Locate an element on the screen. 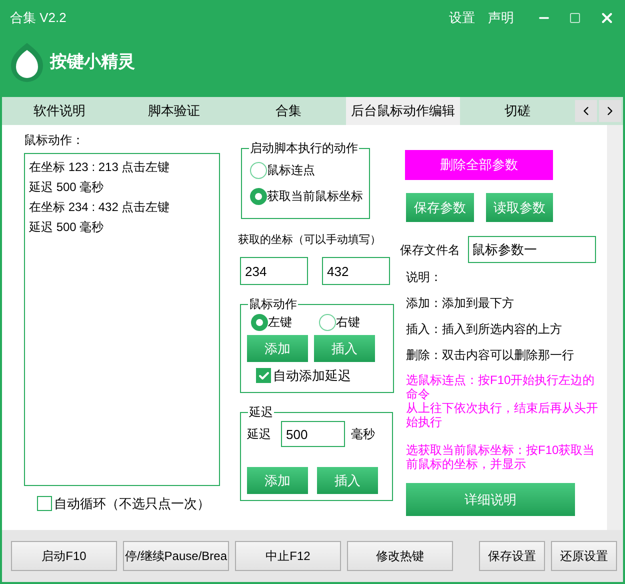 This screenshot has width=625, height=584. file-name-input: 鼠标参数一 is located at coordinates (532, 249).